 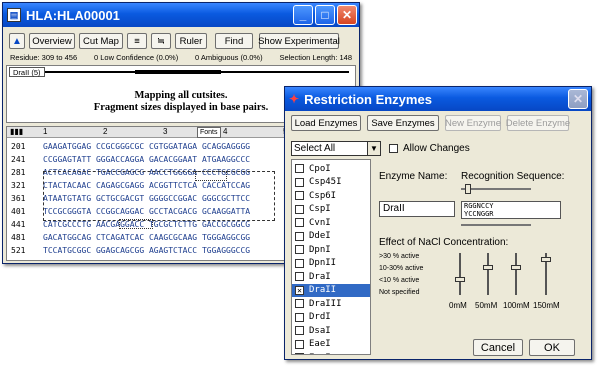 What do you see at coordinates (331, 210) in the screenshot?
I see `enzyme-list-item: CspI` at bounding box center [331, 210].